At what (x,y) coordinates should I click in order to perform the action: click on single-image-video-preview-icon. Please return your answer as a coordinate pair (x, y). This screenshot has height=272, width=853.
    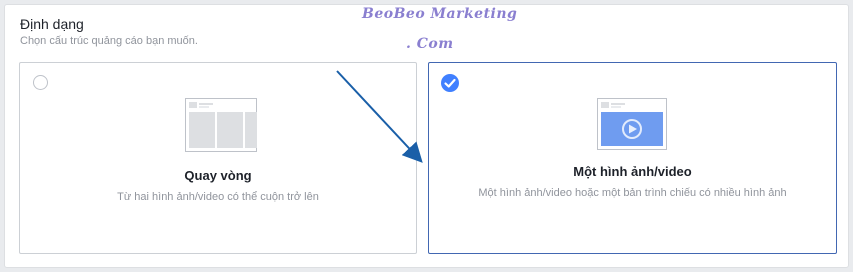
    Looking at the image, I should click on (632, 124).